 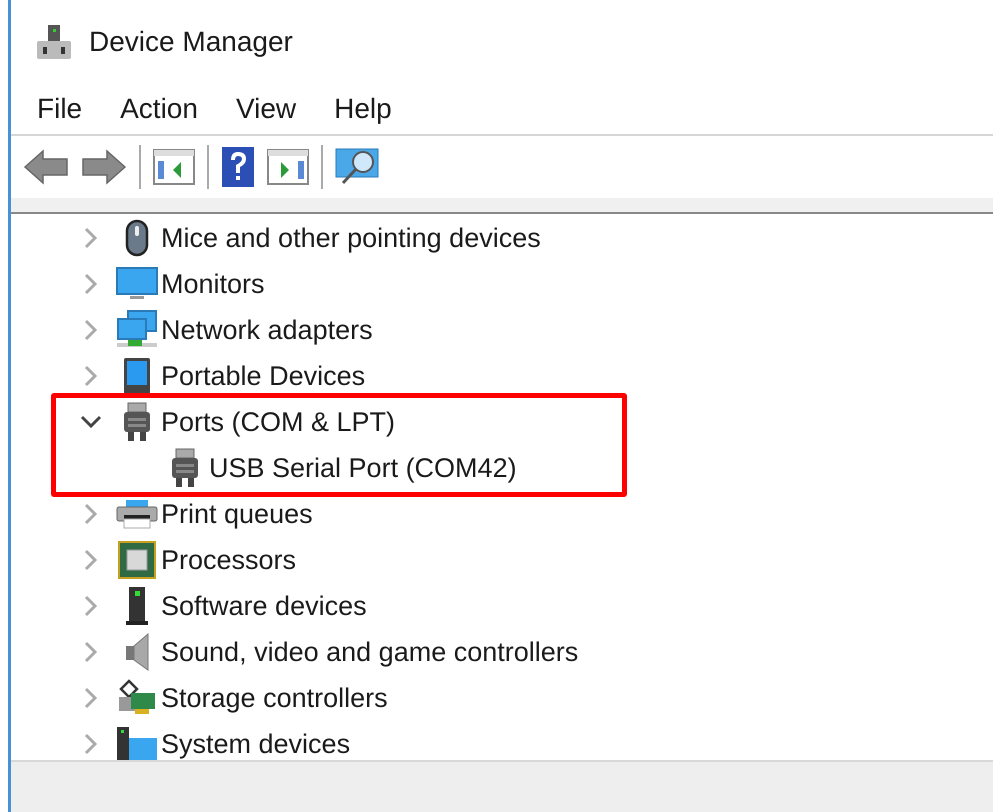 What do you see at coordinates (363, 468) in the screenshot?
I see `tree-item: USB Serial Port (COM42)` at bounding box center [363, 468].